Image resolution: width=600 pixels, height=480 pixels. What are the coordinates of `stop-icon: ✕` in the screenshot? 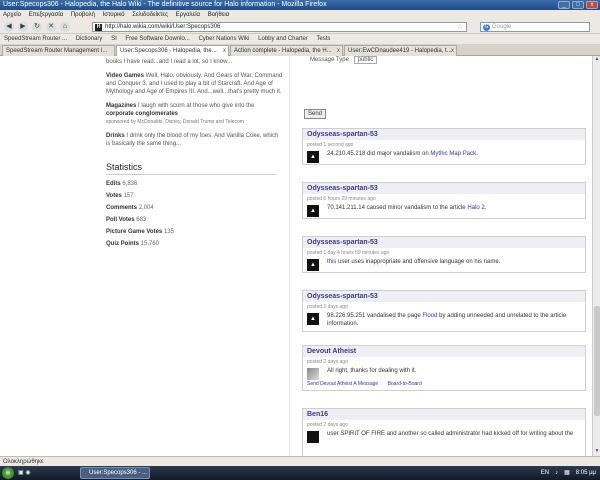 It's located at (51, 27).